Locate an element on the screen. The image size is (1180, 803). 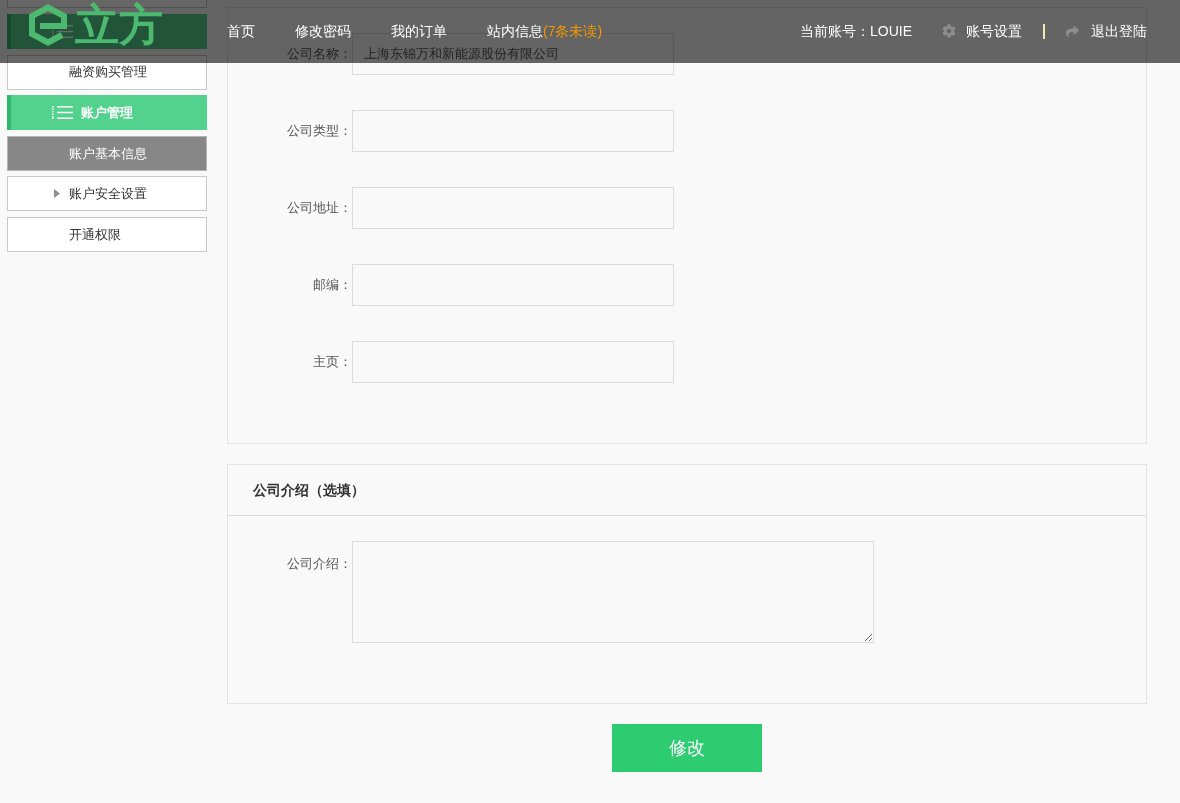
logout-link: 退出登陆 is located at coordinates (1106, 31).